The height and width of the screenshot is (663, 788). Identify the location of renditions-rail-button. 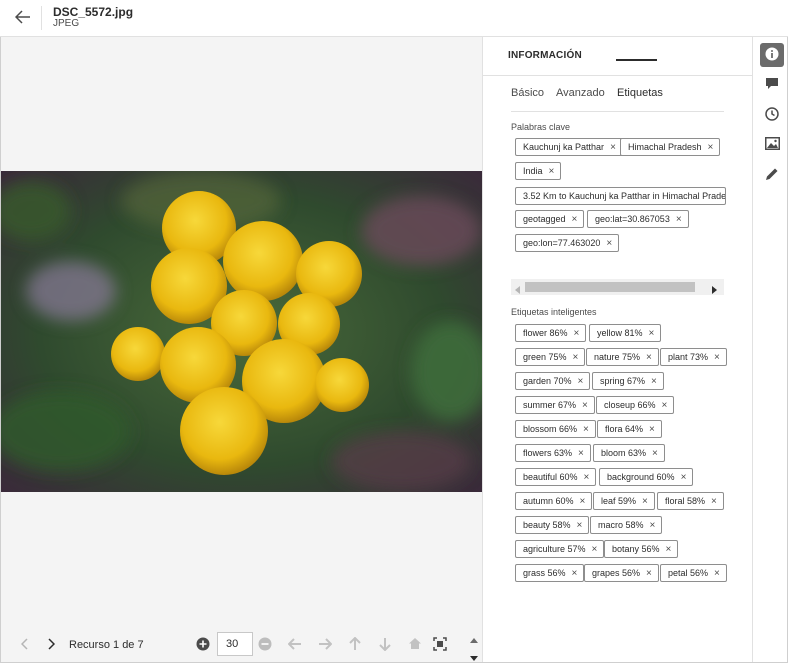
(772, 145).